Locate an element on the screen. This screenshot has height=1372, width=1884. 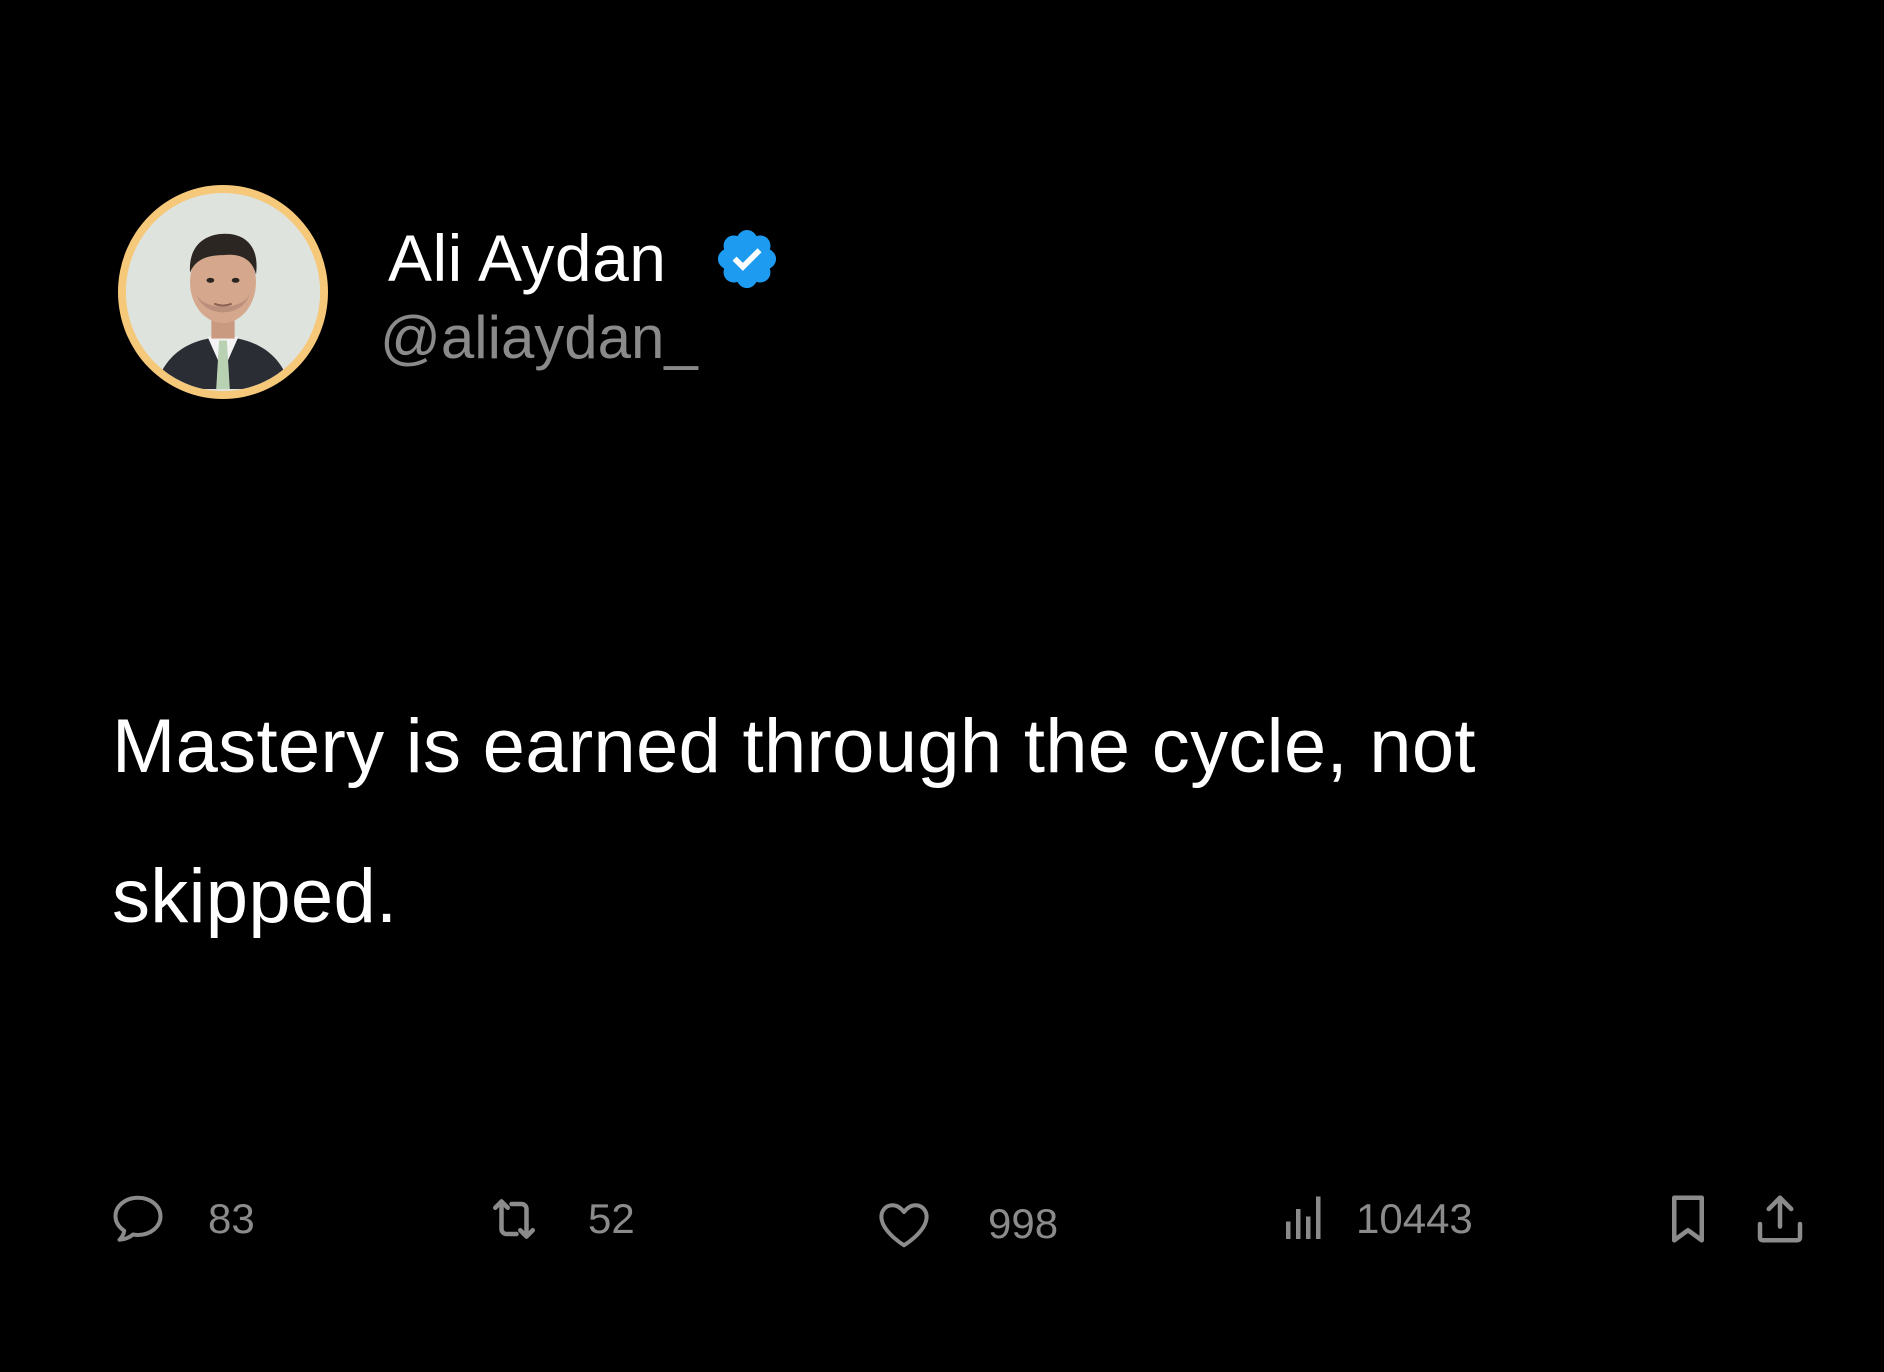
bookmark-icon is located at coordinates (1688, 1219).